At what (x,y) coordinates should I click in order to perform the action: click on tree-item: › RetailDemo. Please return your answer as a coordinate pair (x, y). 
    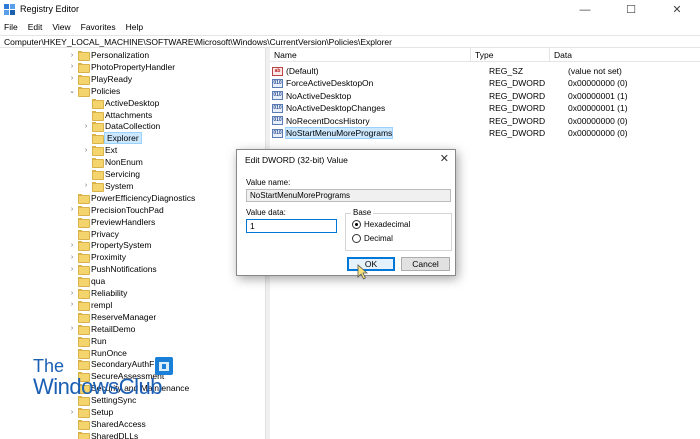
    Looking at the image, I should click on (101, 329).